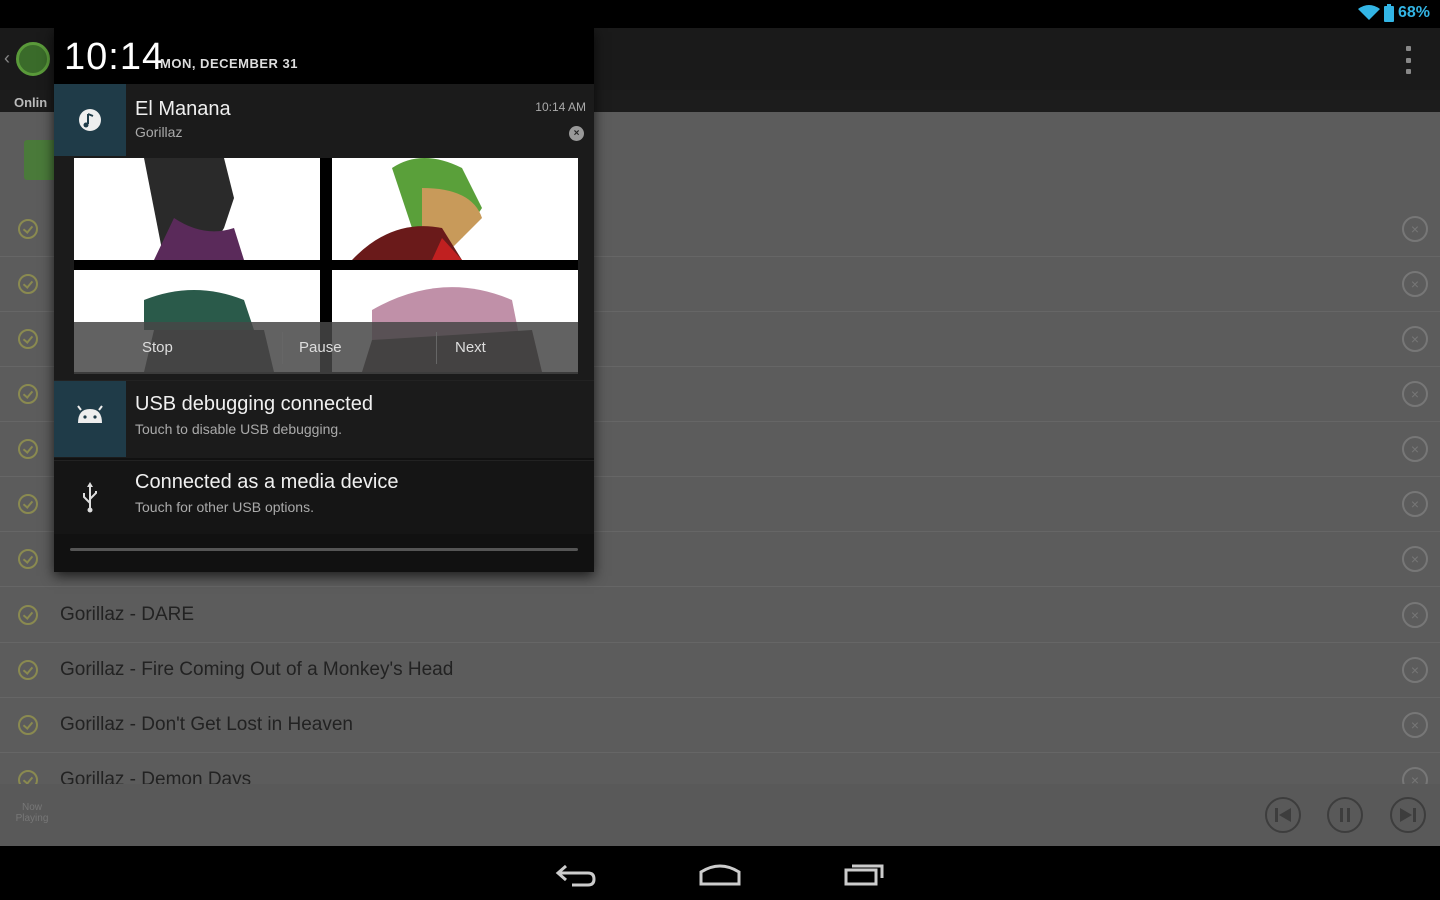 This screenshot has height=900, width=1440. I want to click on status-bar: 68%, so click(720, 14).